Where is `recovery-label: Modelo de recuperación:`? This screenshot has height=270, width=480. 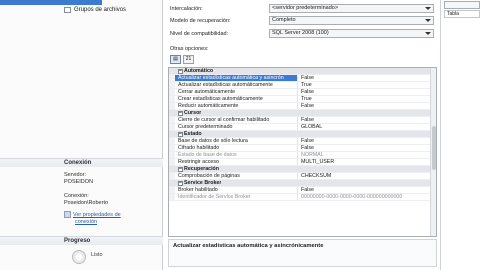
recovery-label: Modelo de recuperación: is located at coordinates (200, 20).